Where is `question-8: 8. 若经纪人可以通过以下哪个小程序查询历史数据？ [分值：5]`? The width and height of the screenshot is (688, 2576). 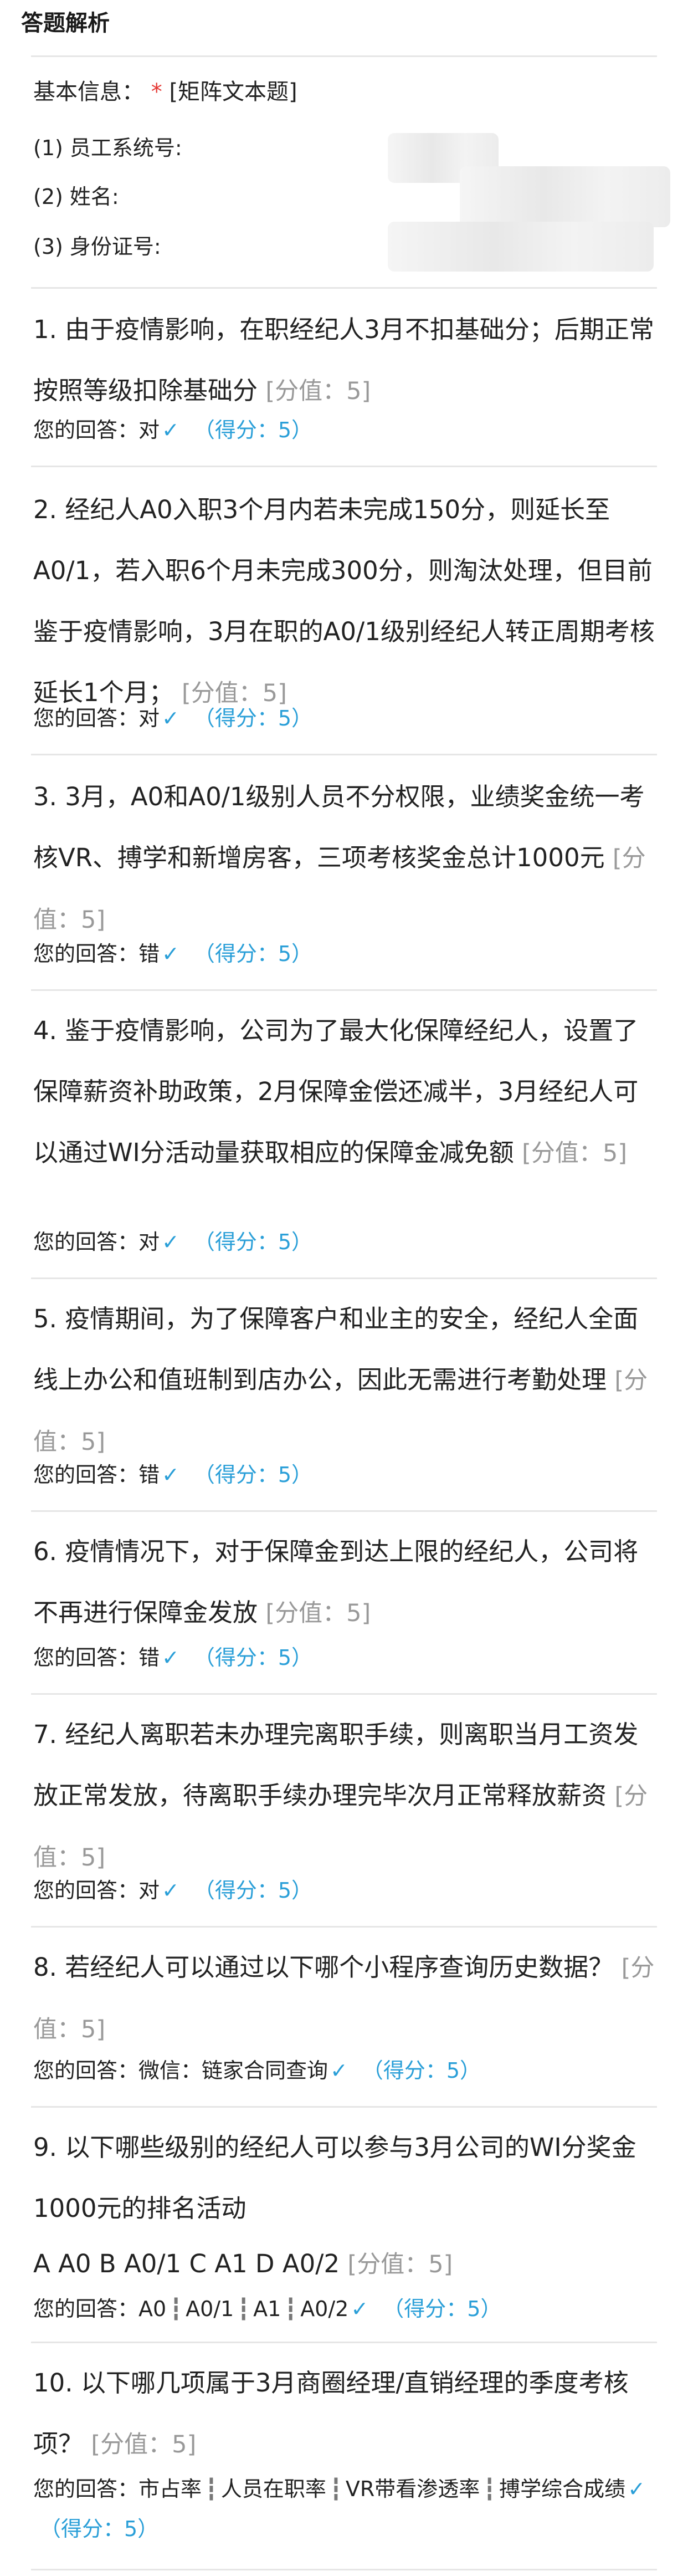
question-8: 8. 若经纪人可以通过以下哪个小程序查询历史数据？ [分值：5] is located at coordinates (347, 1998).